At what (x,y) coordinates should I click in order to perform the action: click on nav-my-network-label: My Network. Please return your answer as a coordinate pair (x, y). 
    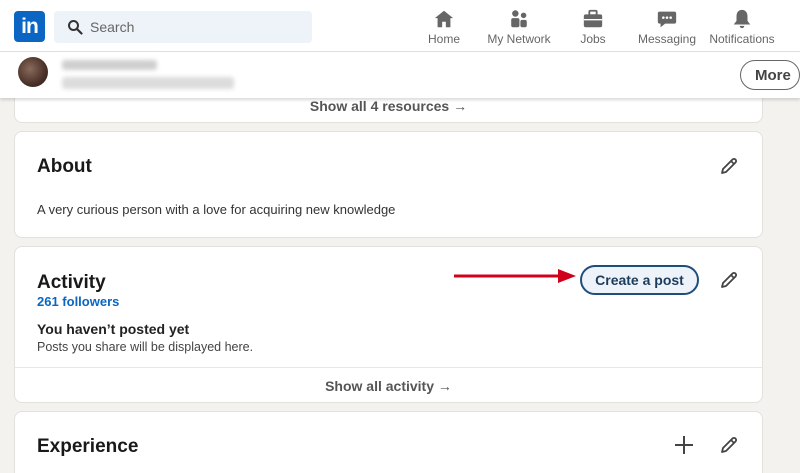
    Looking at the image, I should click on (519, 39).